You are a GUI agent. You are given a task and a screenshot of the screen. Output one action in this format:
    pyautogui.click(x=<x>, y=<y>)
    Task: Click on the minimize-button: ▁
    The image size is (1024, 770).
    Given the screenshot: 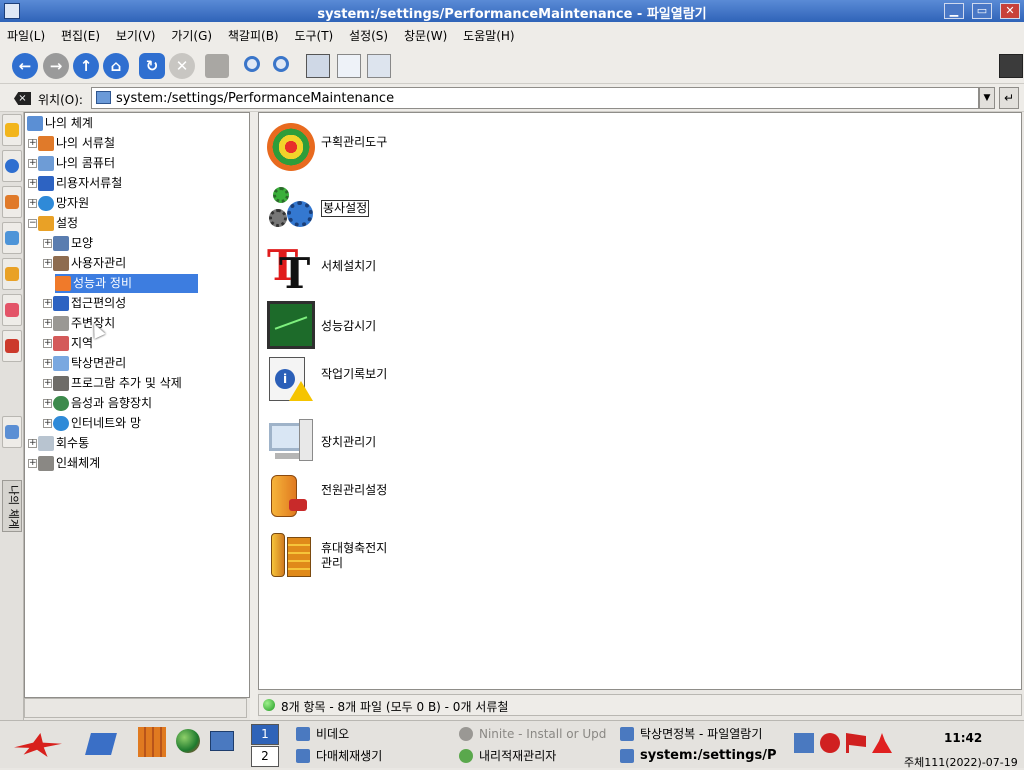 What is the action you would take?
    pyautogui.click(x=954, y=11)
    